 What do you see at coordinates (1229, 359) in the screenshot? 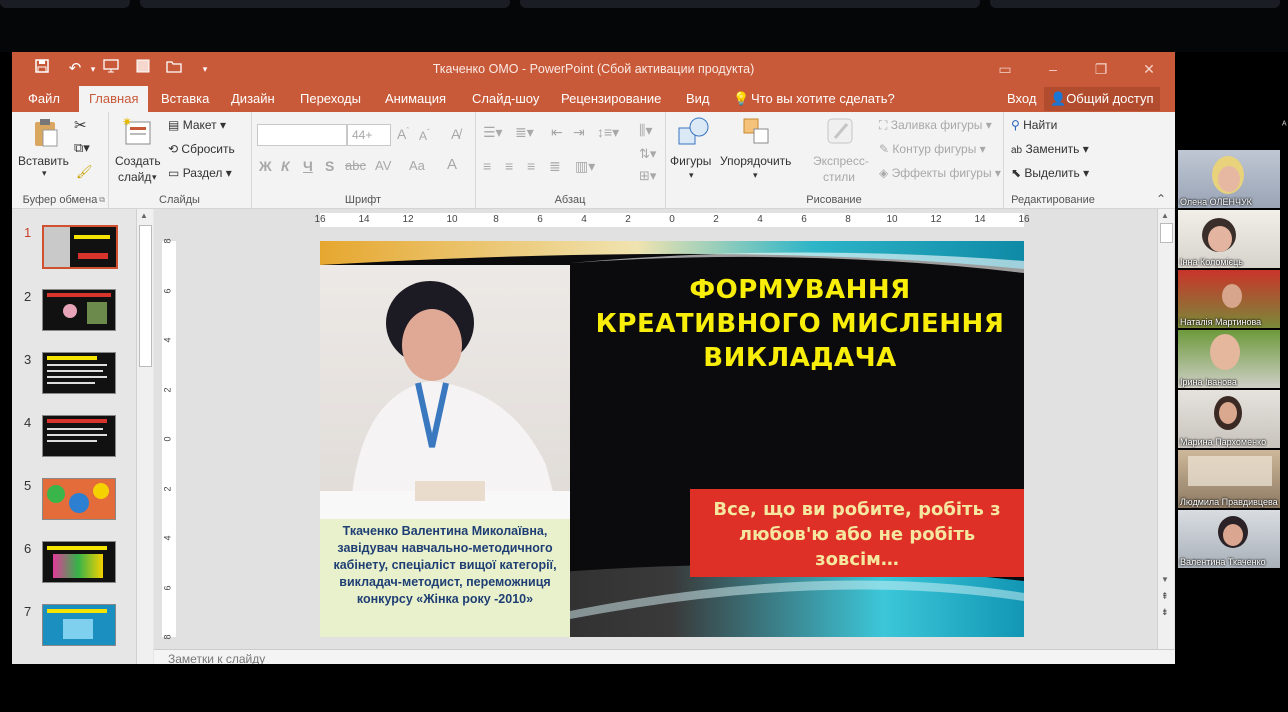
I see `participant-tile: Ірина Іванова` at bounding box center [1229, 359].